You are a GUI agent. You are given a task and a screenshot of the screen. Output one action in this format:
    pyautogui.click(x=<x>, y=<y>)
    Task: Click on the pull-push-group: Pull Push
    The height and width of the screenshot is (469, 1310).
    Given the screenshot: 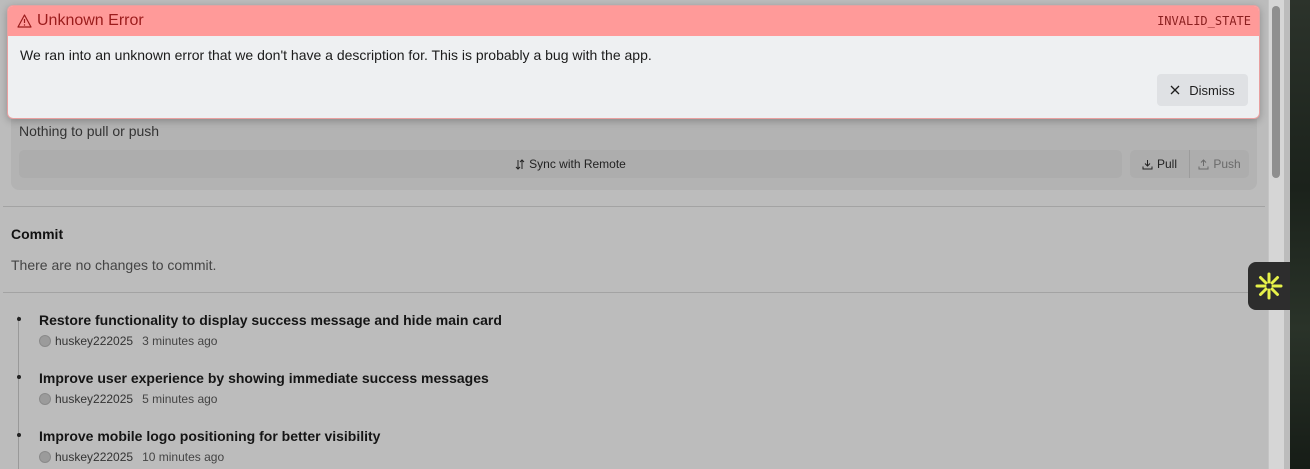 What is the action you would take?
    pyautogui.click(x=1189, y=164)
    